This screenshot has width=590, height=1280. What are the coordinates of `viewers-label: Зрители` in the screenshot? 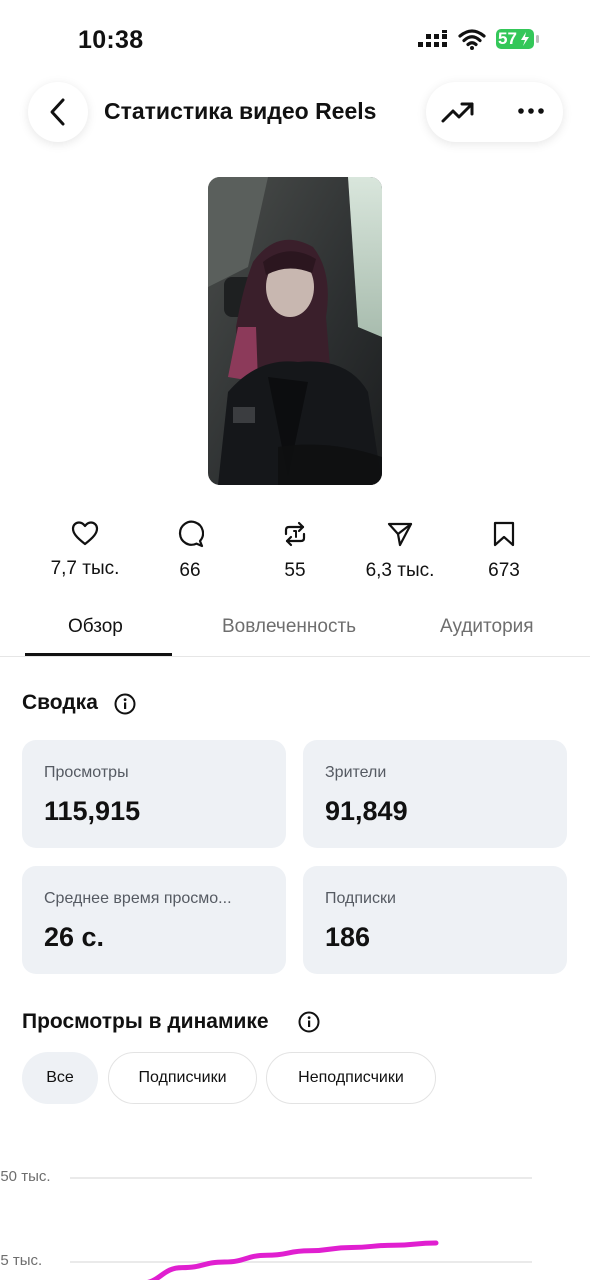 It's located at (356, 772).